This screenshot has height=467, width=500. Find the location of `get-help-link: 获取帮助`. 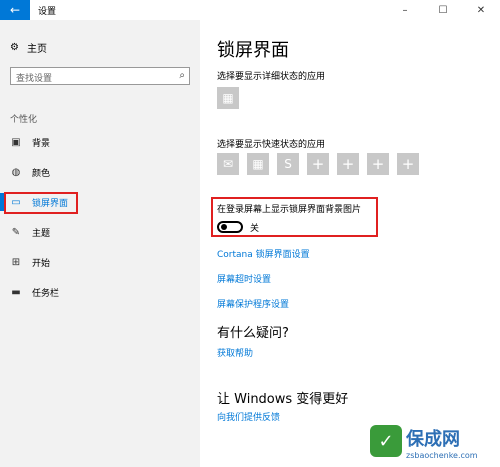

get-help-link: 获取帮助 is located at coordinates (235, 352).